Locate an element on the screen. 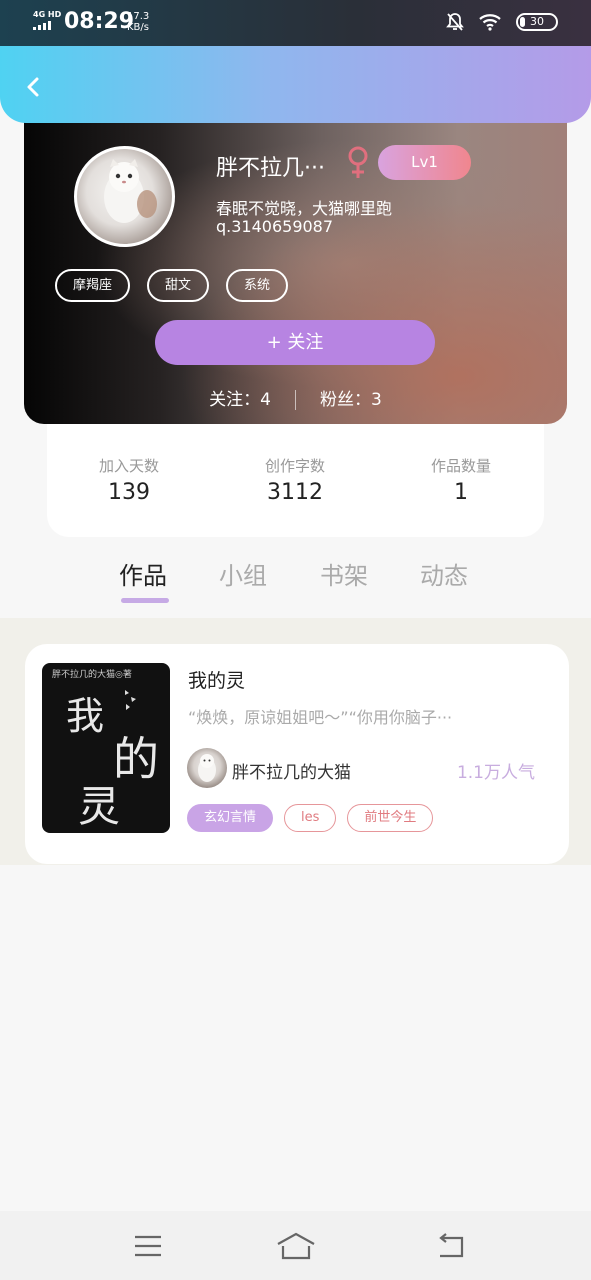  user-bio: 春眠不觉晓，大猫哪里跑 is located at coordinates (304, 208).